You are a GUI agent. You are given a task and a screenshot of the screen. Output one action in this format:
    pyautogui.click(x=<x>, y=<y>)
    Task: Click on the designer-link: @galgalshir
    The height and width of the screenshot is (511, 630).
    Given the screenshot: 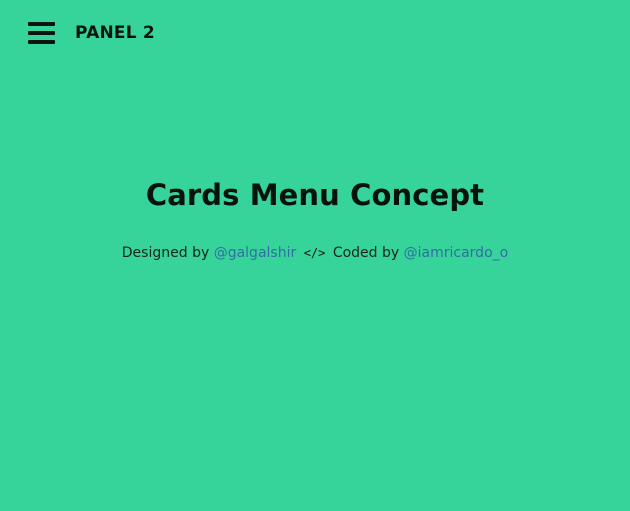 What is the action you would take?
    pyautogui.click(x=255, y=253)
    